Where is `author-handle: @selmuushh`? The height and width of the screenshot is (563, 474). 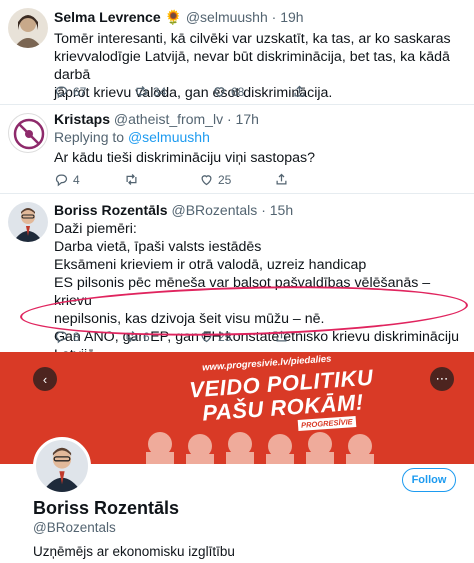 author-handle: @selmuushh is located at coordinates (227, 17).